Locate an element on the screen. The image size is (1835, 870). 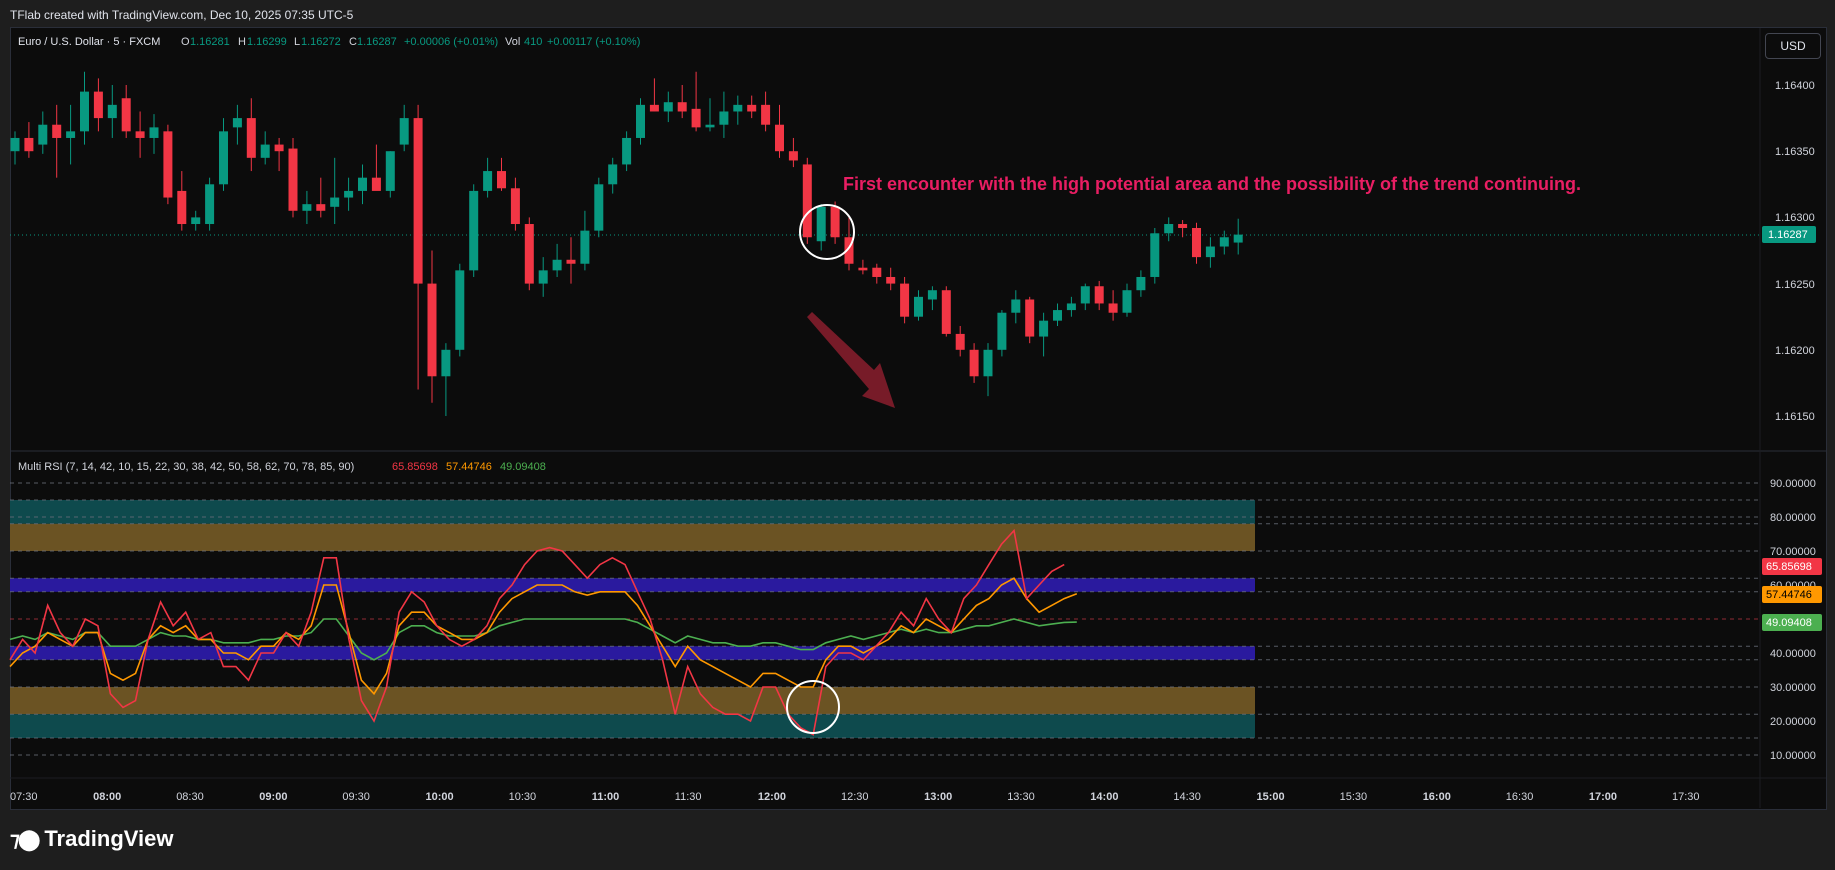
tradingview-logo-icon: ⁊⬤ is located at coordinates (25, 839).